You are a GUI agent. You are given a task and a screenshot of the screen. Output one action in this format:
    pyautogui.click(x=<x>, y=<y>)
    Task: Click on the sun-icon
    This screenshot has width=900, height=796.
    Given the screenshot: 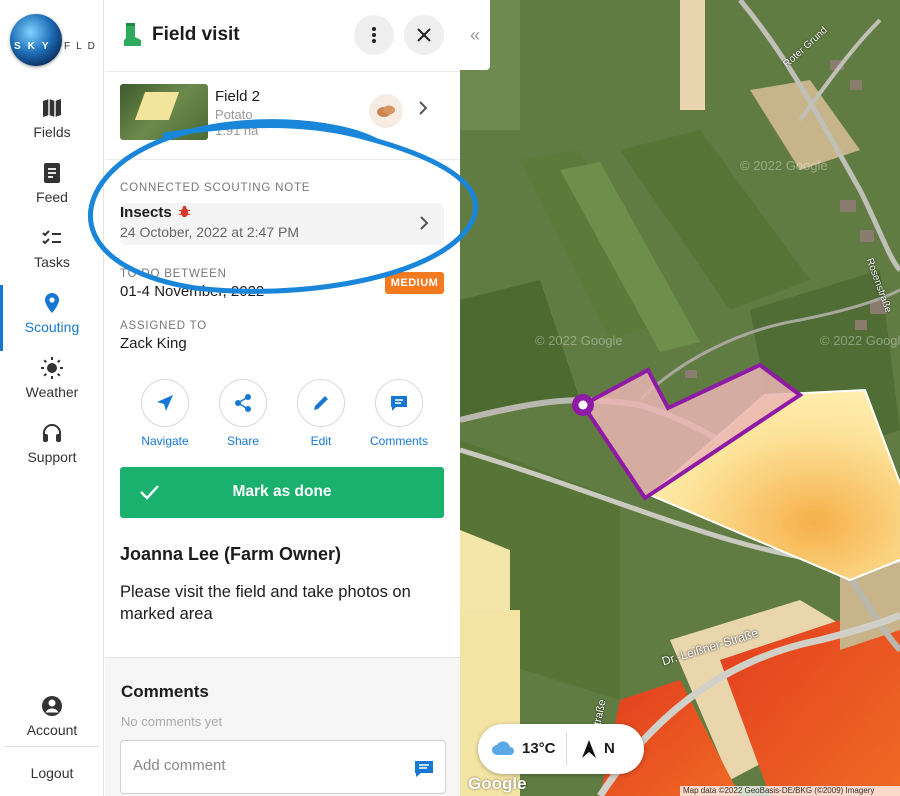 What is the action you would take?
    pyautogui.click(x=52, y=368)
    